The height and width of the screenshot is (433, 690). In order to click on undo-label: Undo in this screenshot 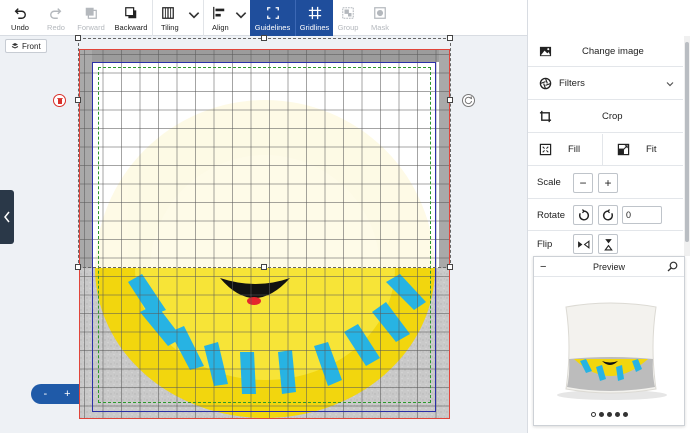, I will do `click(20, 27)`.